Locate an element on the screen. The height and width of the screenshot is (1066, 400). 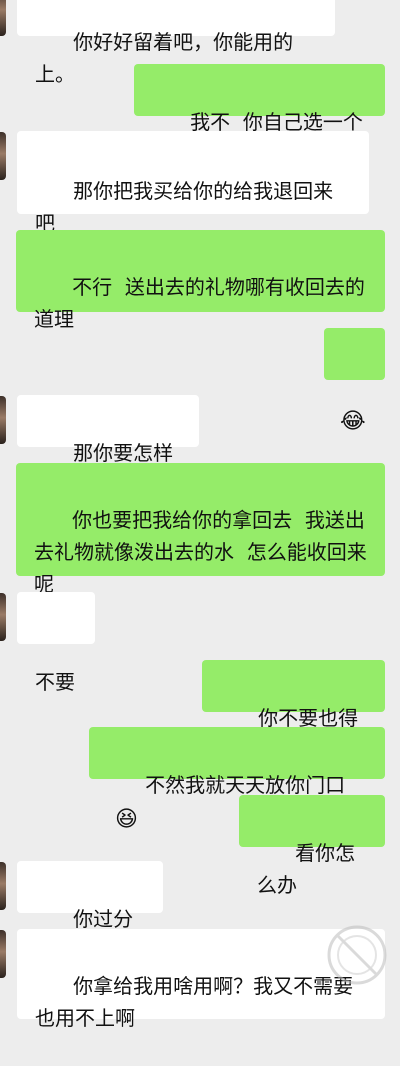
message-text: 不行 送出去的礼物哪有收回去的道理 is located at coordinates (199, 303).